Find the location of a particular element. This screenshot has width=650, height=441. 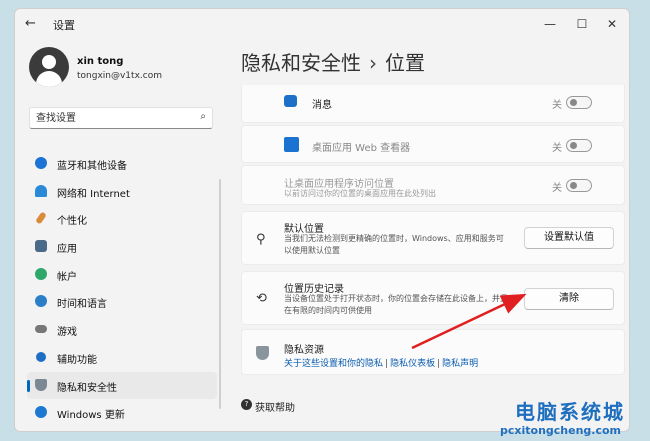

apps-icon is located at coordinates (41, 246).